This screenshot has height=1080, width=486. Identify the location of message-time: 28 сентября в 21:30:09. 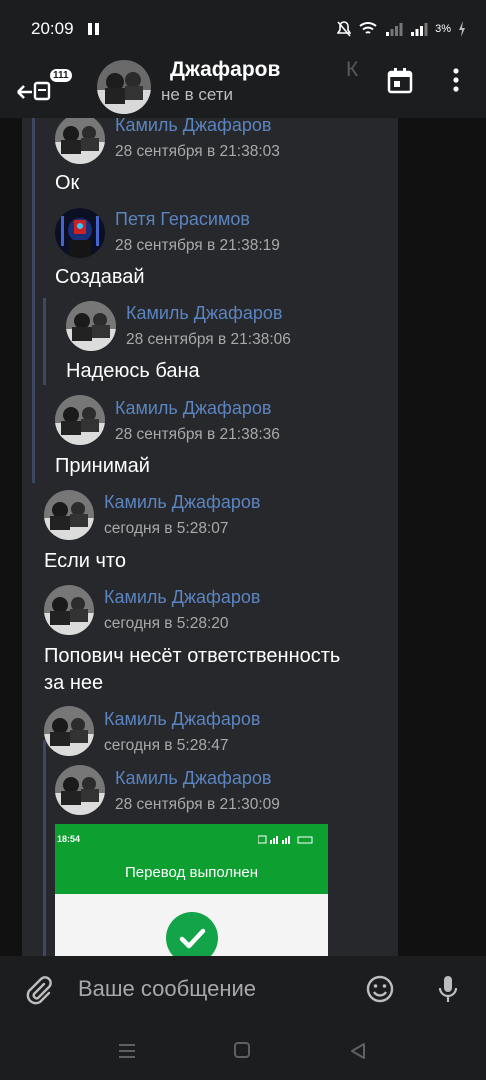
(197, 804).